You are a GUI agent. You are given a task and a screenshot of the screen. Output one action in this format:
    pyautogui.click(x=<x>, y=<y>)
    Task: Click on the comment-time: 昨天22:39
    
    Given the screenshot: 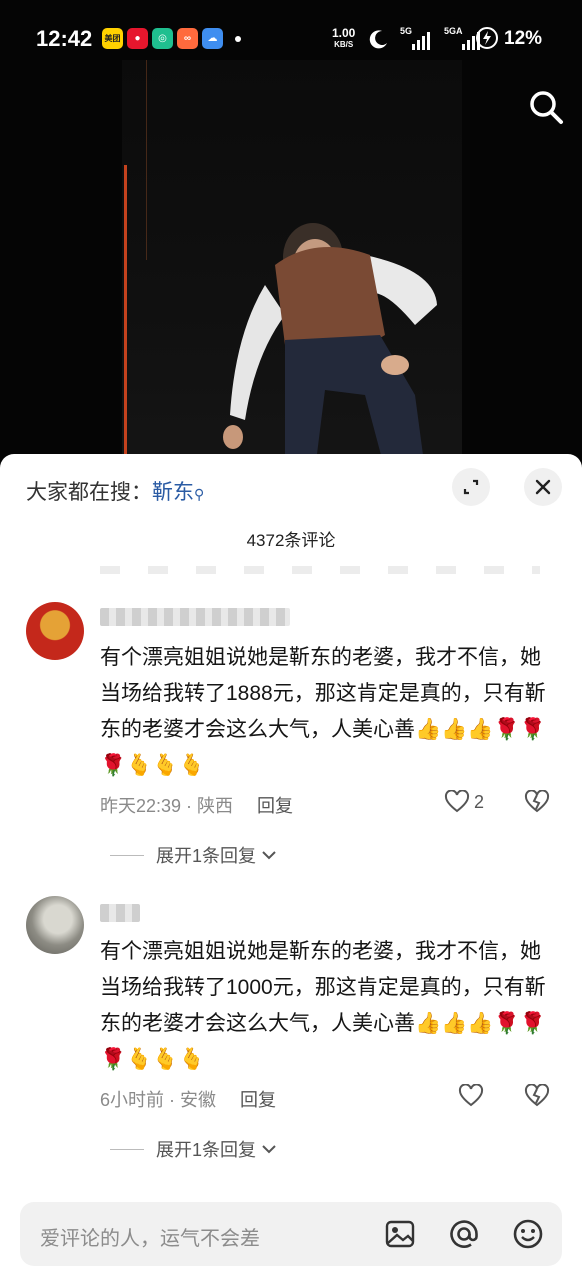 What is the action you would take?
    pyautogui.click(x=141, y=806)
    